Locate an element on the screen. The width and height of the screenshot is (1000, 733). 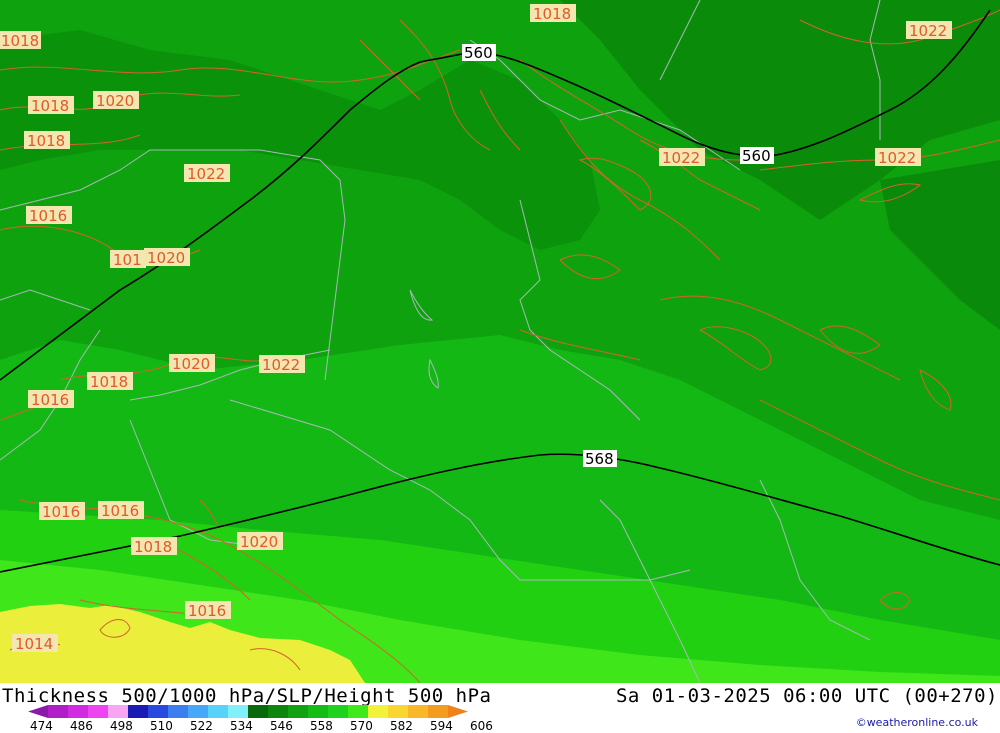
scale-label: 582 is located at coordinates (401, 726).